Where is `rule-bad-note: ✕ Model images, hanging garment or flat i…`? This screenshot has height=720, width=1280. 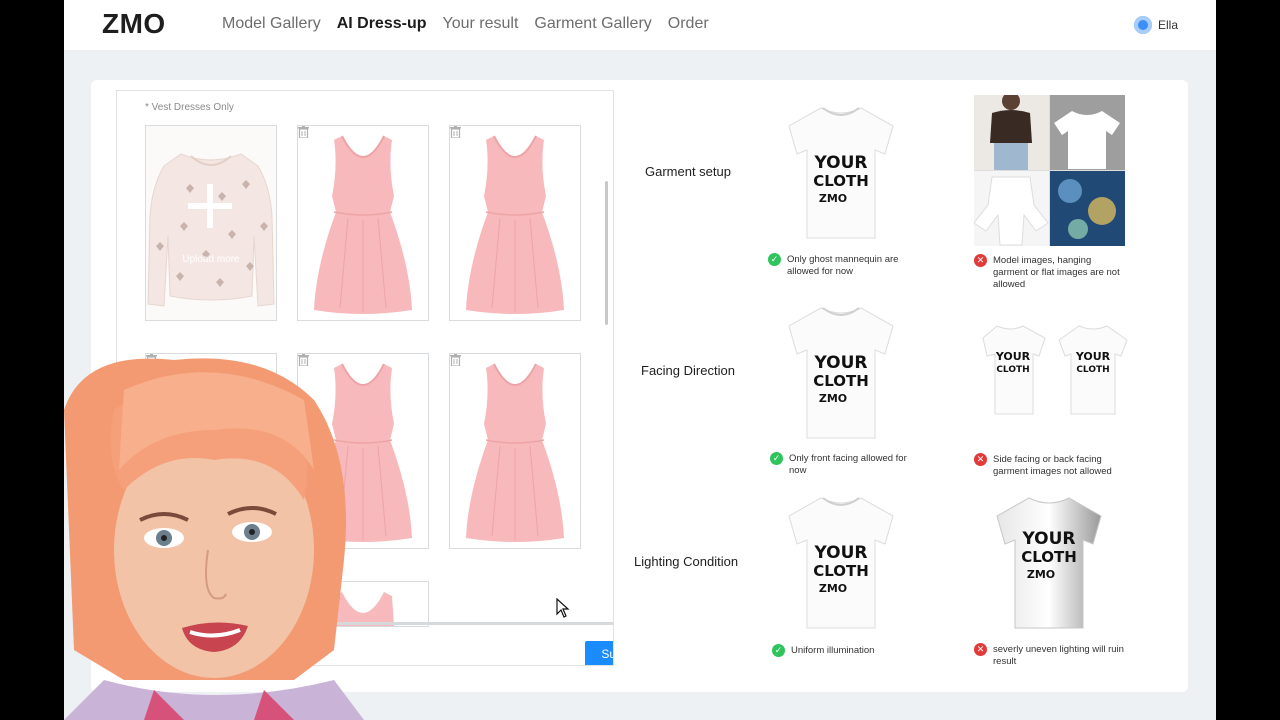
rule-bad-note: ✕ Model images, hanging garment or flat i… is located at coordinates (1049, 272).